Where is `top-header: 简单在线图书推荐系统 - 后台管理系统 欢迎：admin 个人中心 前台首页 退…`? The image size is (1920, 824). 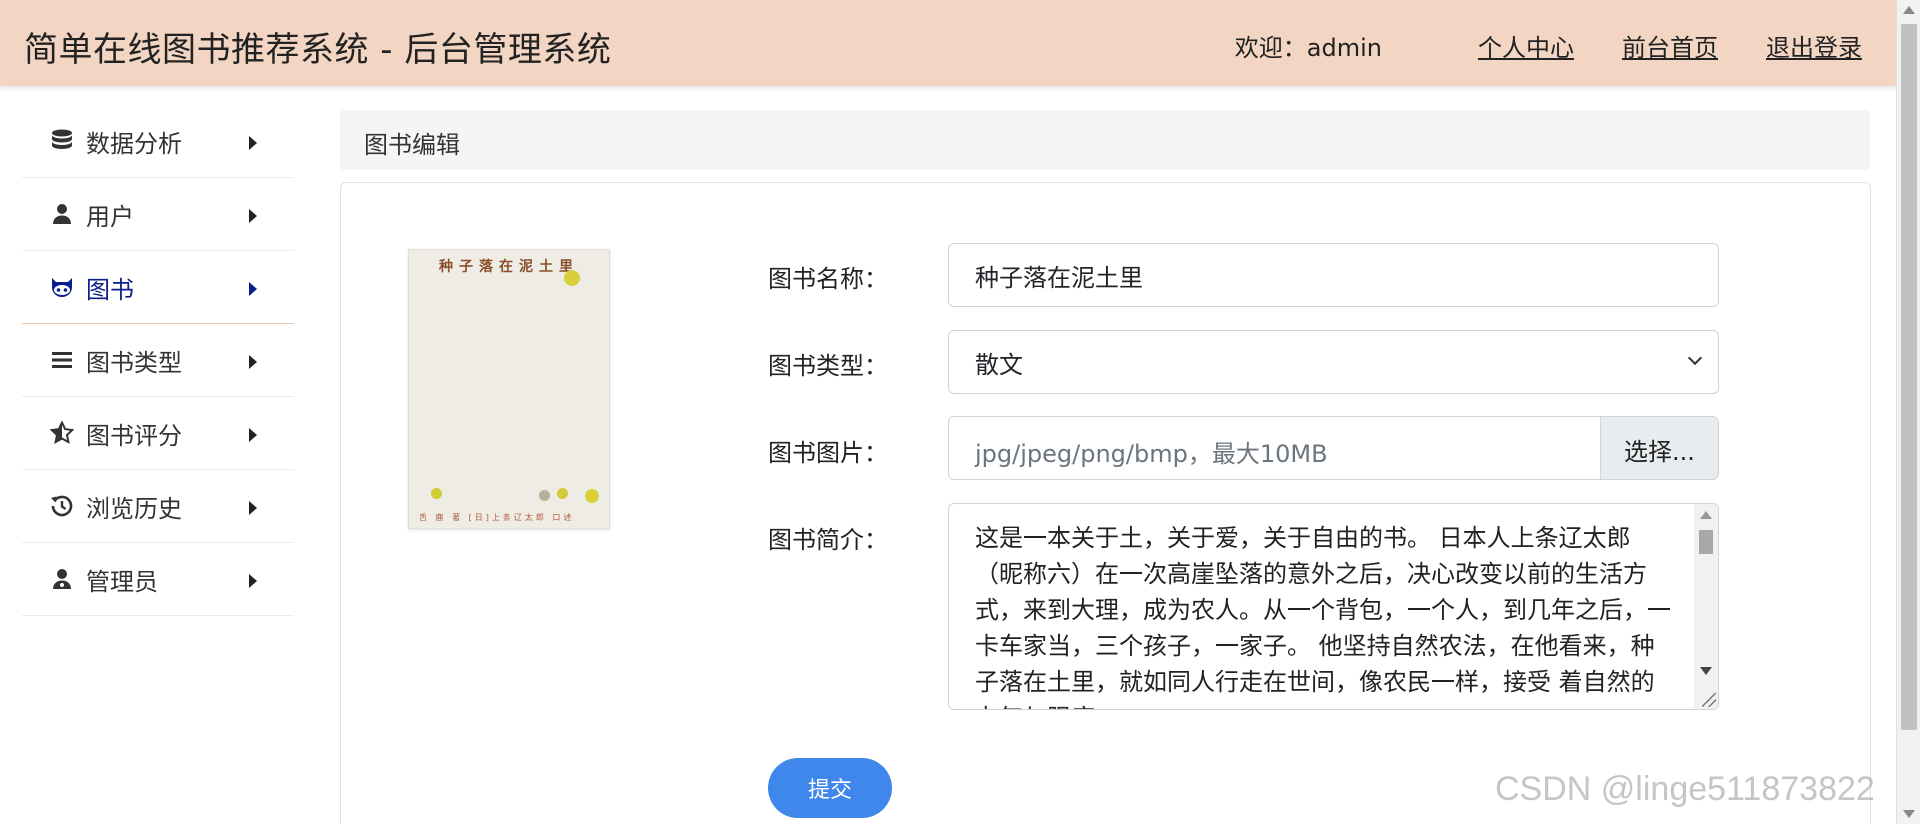
top-header: 简单在线图书推荐系统 - 后台管理系统 欢迎：admin 个人中心 前台首页 退… is located at coordinates (948, 43).